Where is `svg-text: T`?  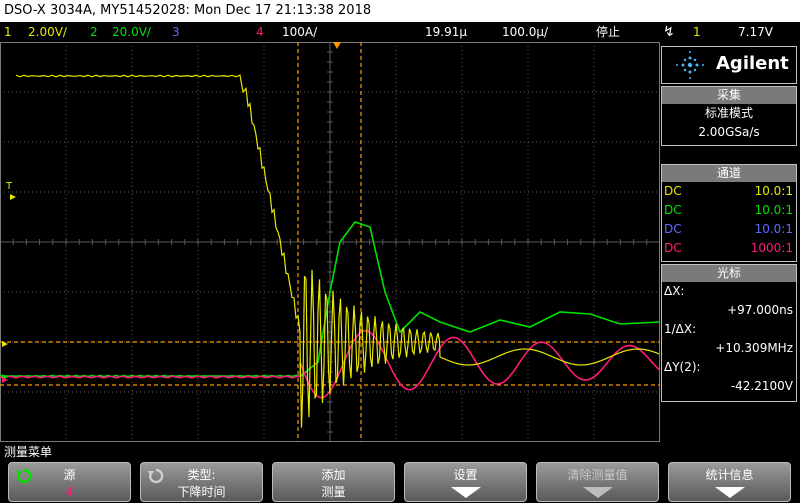
svg-text: T is located at coordinates (9, 186).